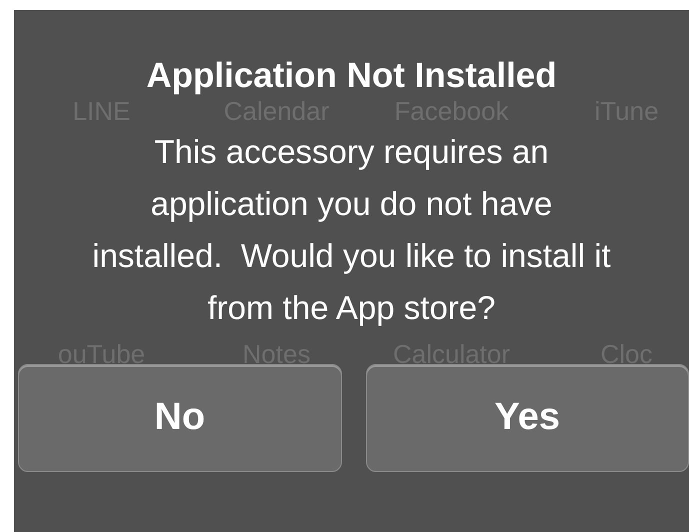  What do you see at coordinates (180, 418) in the screenshot?
I see `alert-button: No` at bounding box center [180, 418].